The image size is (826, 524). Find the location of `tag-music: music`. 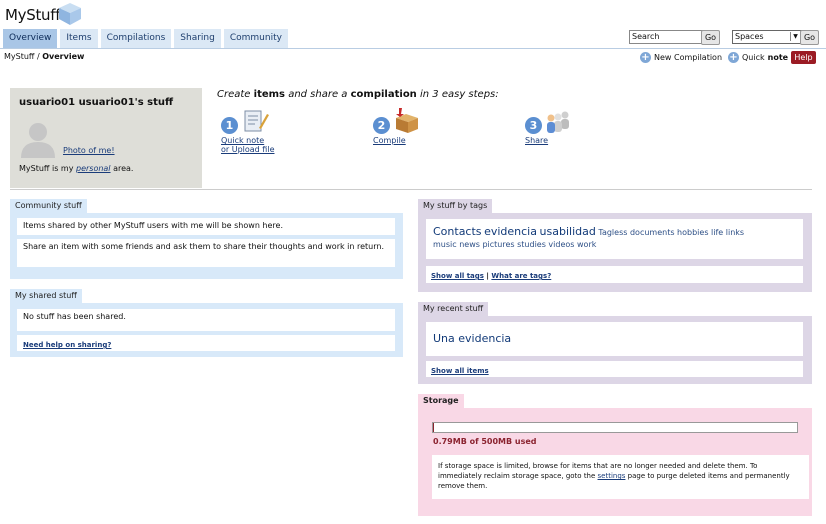

tag-music: music is located at coordinates (445, 244).